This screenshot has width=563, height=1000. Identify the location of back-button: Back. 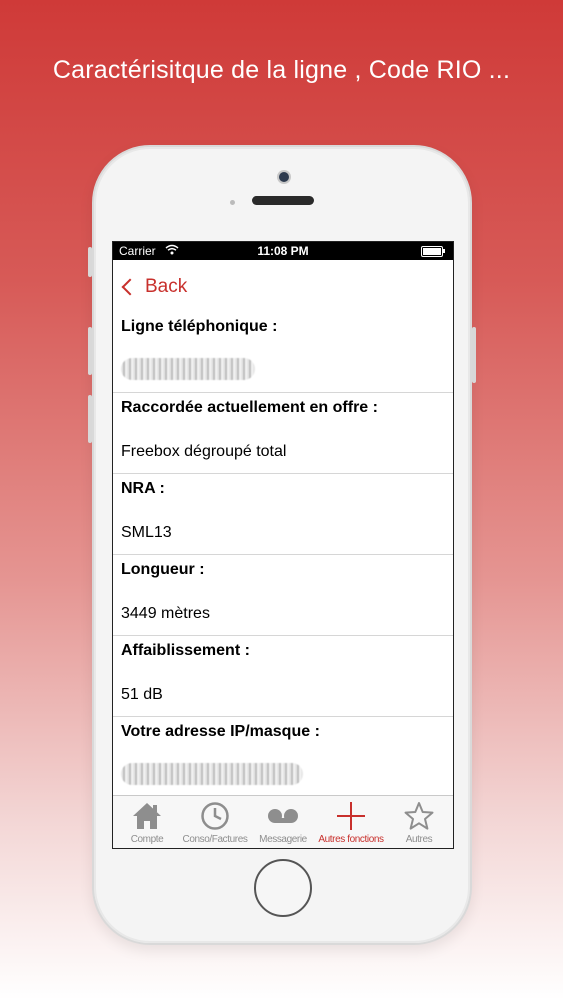
(154, 287).